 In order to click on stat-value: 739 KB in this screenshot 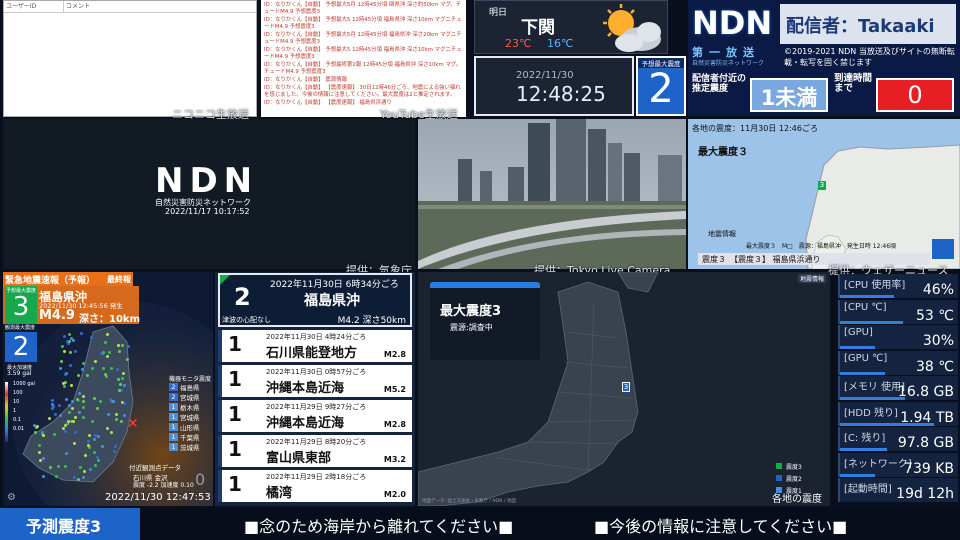, I will do `click(929, 468)`.